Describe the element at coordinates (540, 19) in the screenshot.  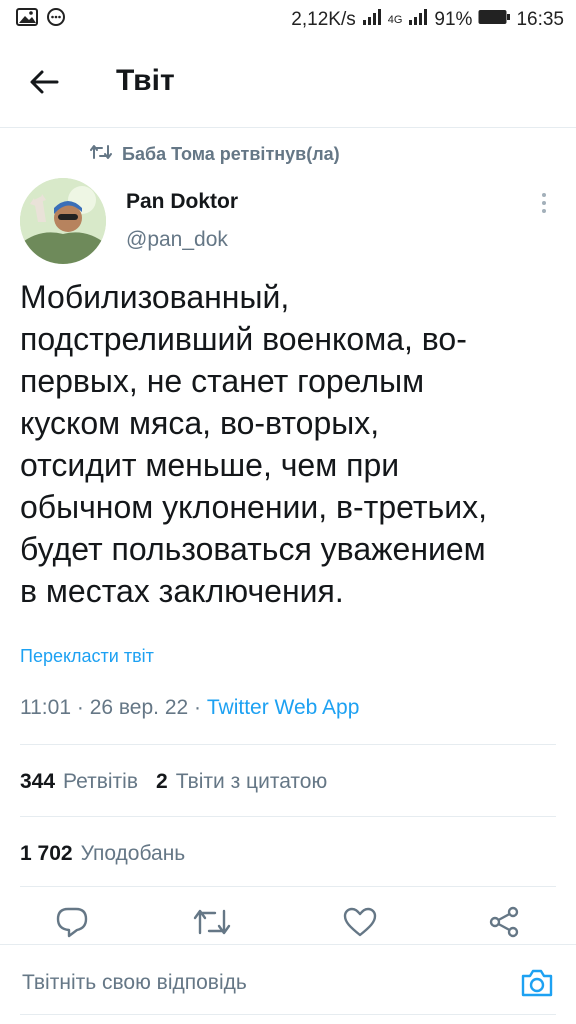
I see `clock: 16:35` at that location.